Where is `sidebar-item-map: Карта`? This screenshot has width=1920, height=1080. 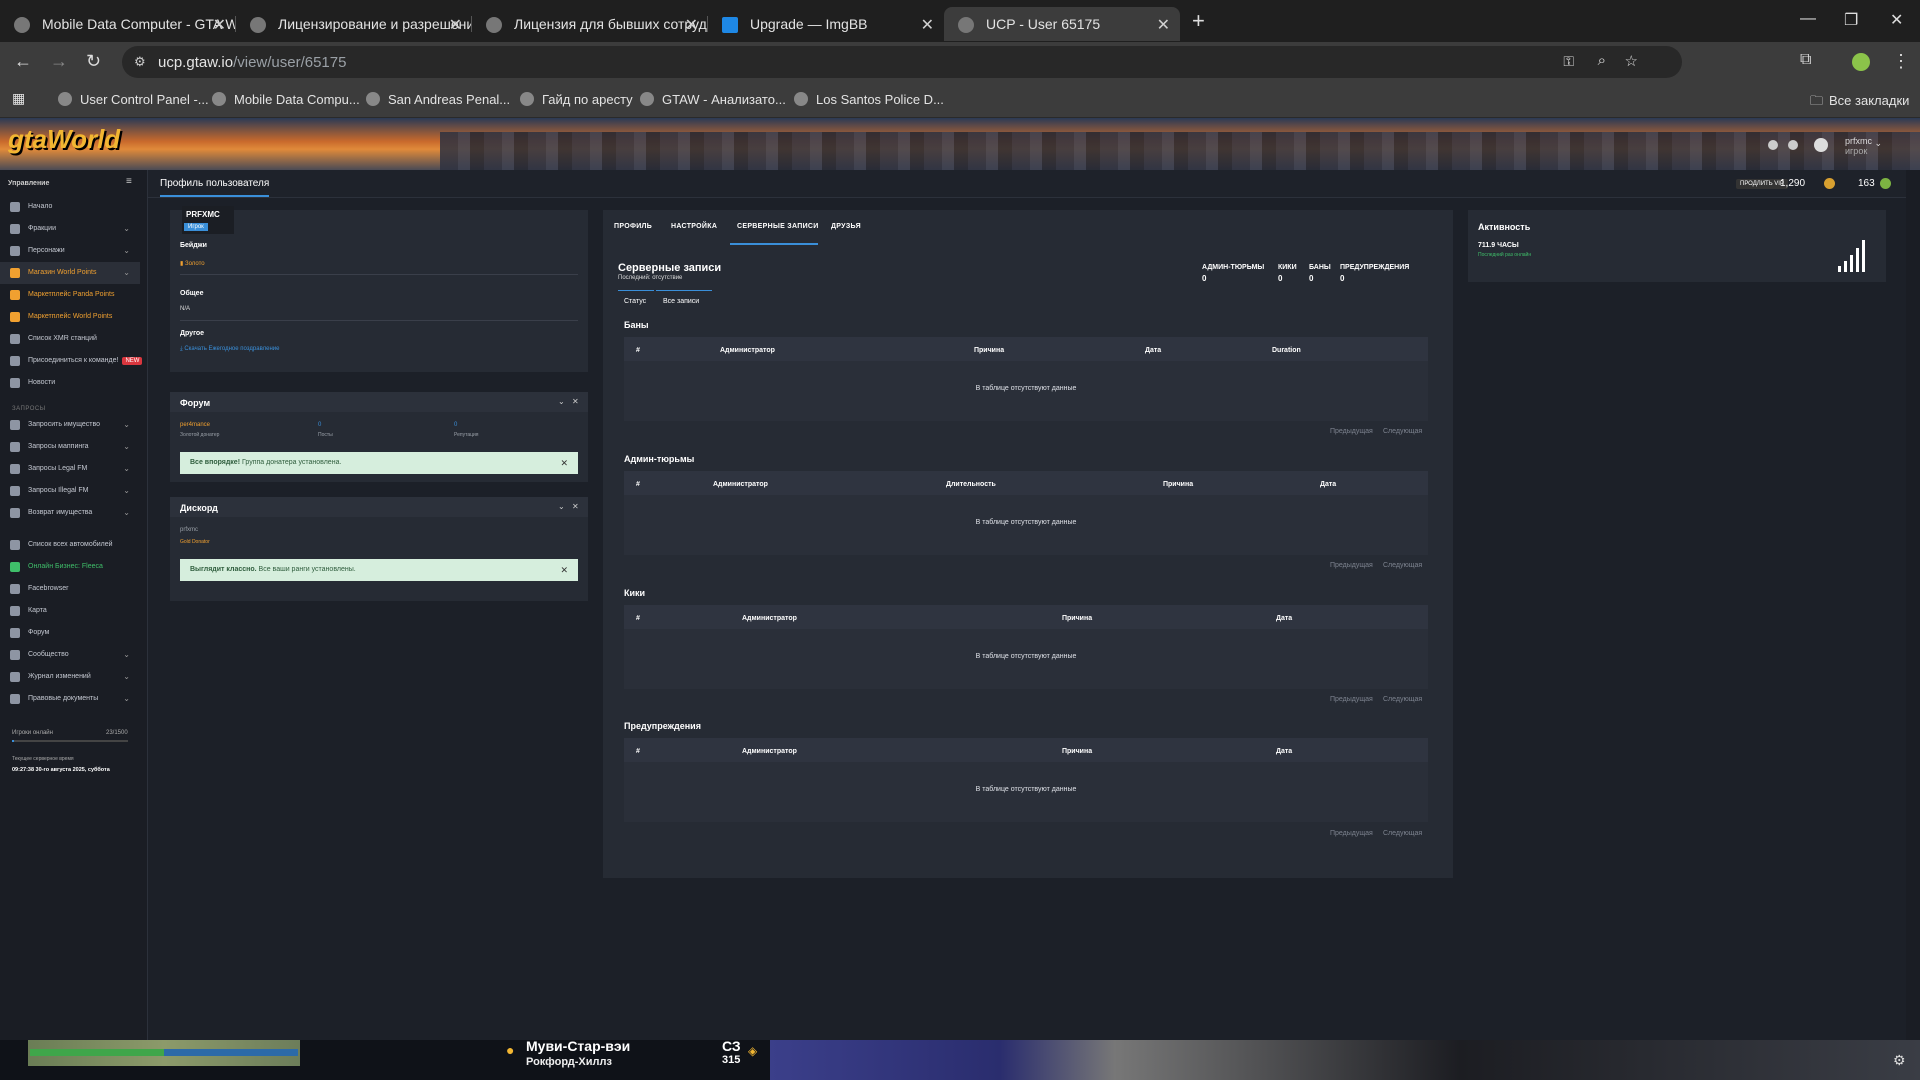 sidebar-item-map: Карта is located at coordinates (70, 611).